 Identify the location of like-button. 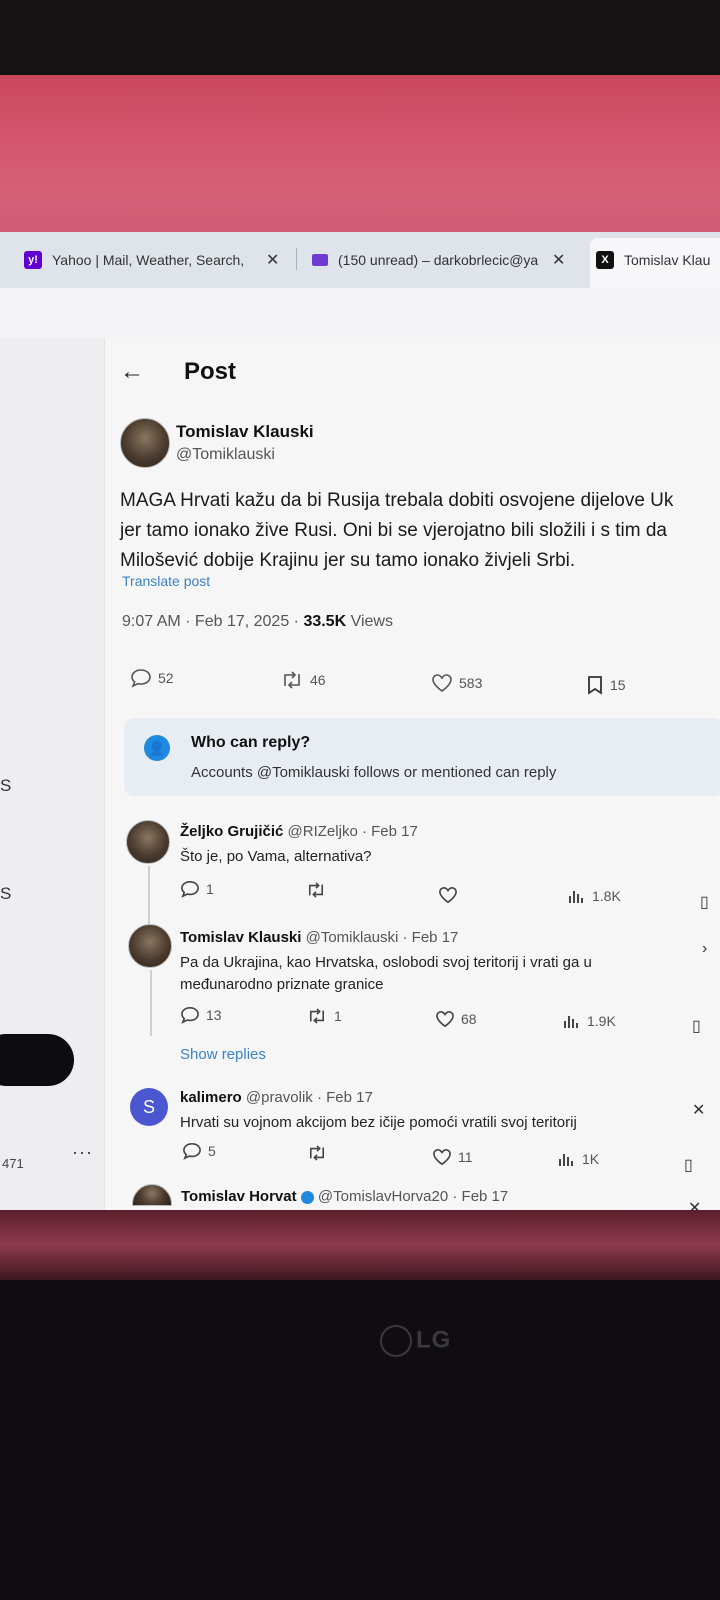
(451, 895).